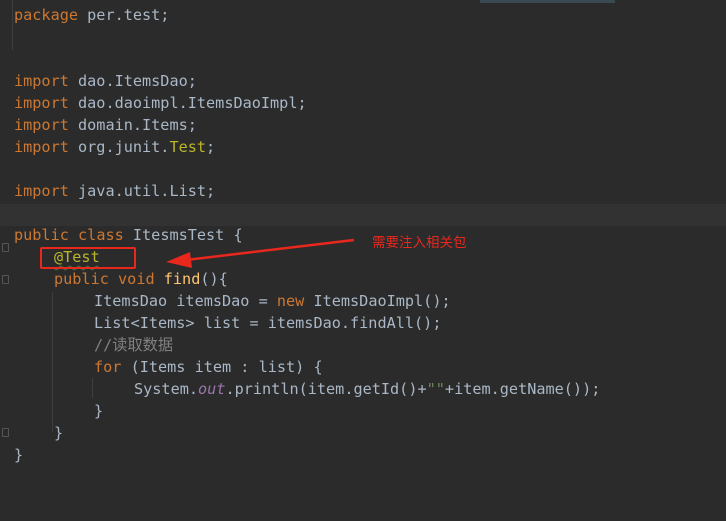 This screenshot has width=726, height=521. I want to click on arrow-shaft, so click(270, 250).